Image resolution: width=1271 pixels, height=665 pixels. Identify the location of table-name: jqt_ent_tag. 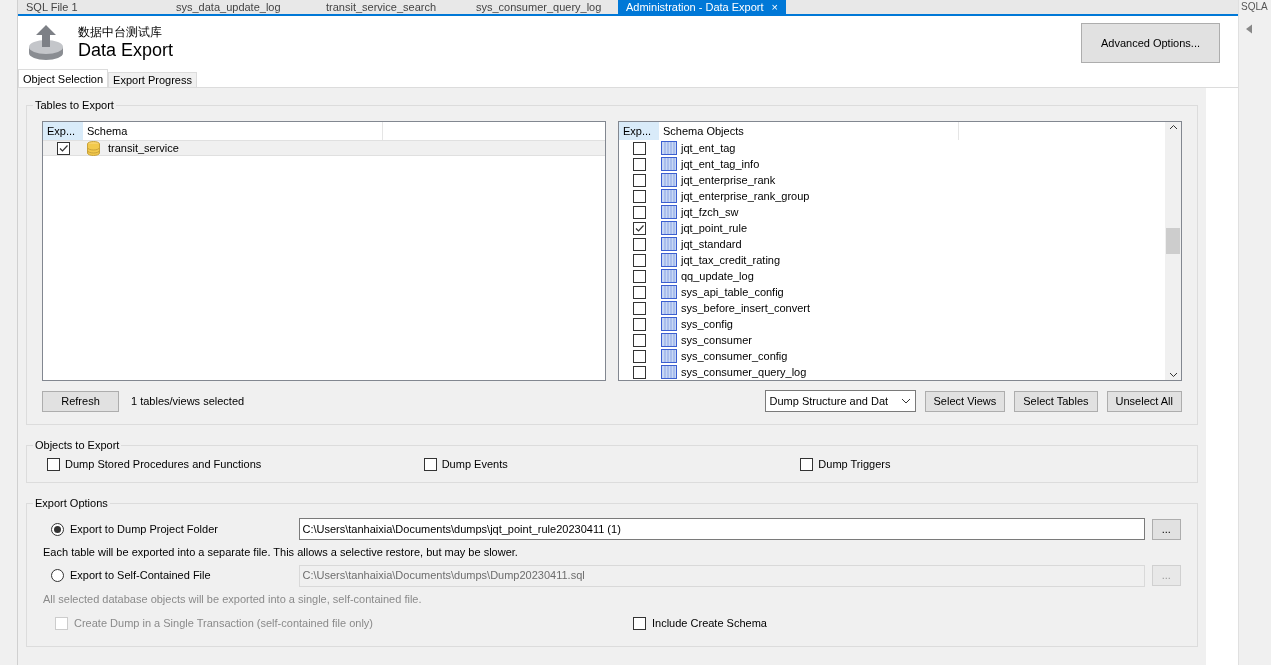
(707, 148).